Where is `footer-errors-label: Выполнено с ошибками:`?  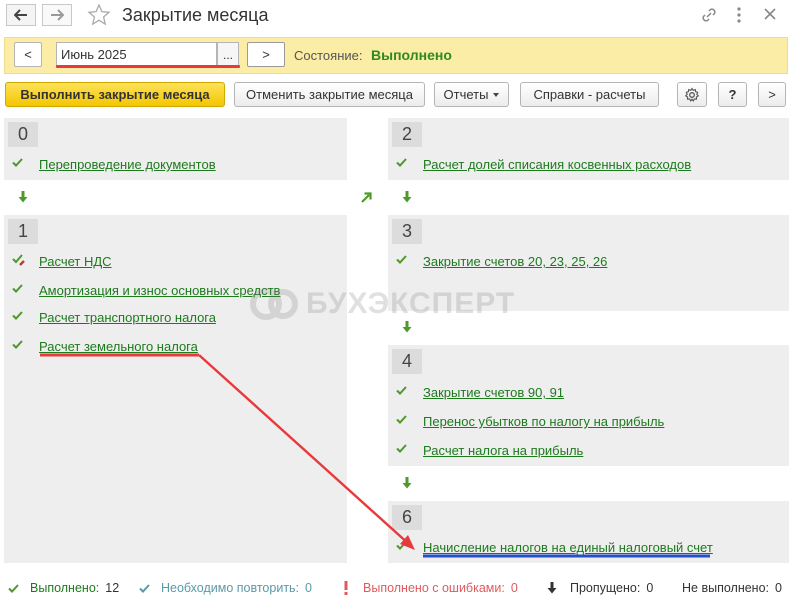
footer-errors-label: Выполнено с ошибками: is located at coordinates (434, 588).